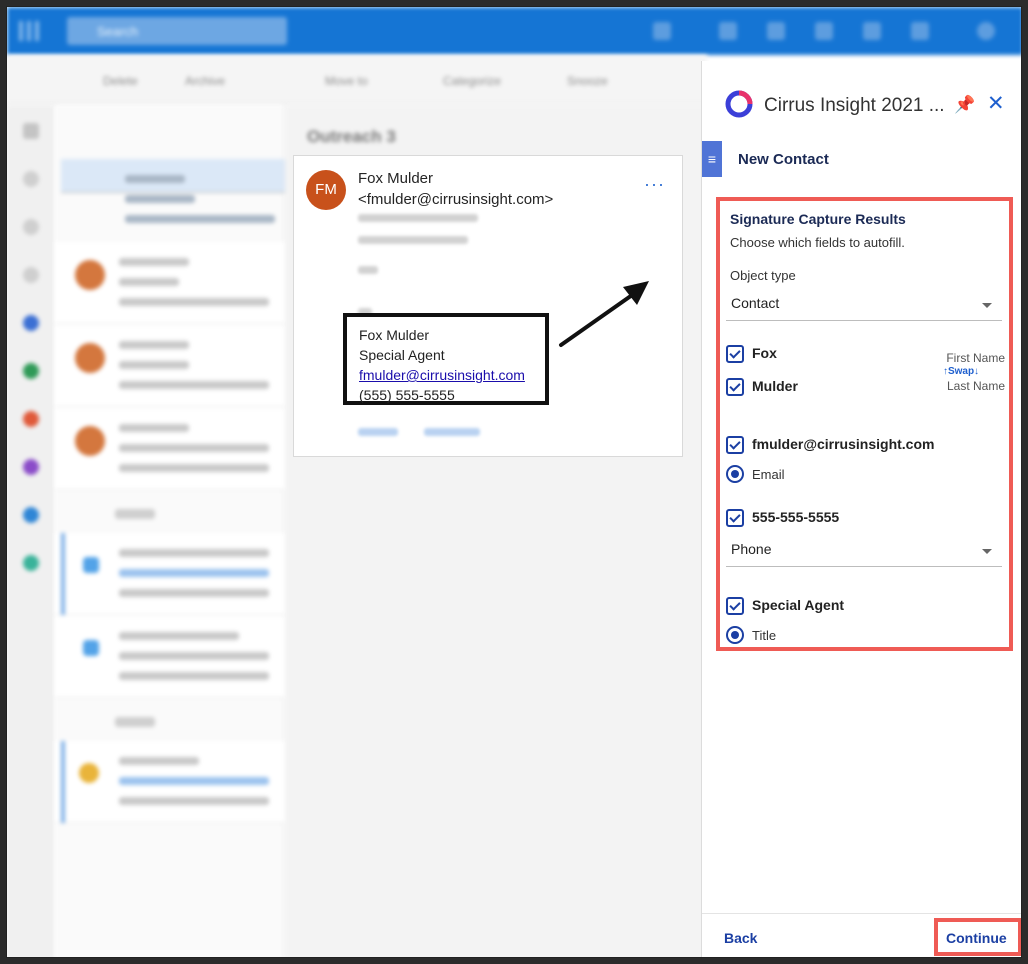 The image size is (1028, 964). What do you see at coordinates (864, 550) in the screenshot?
I see `phone-type-select: Phone` at bounding box center [864, 550].